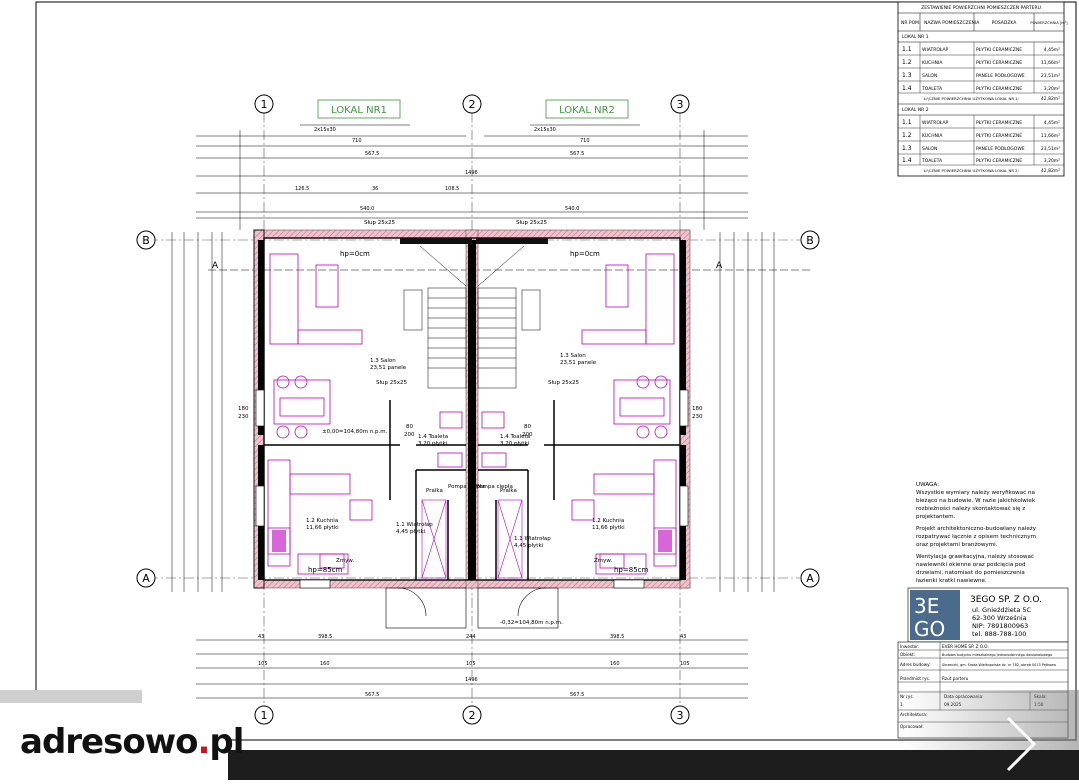  Describe the element at coordinates (472, 177) in the screenshot. I see `dimension-lines-top` at that location.